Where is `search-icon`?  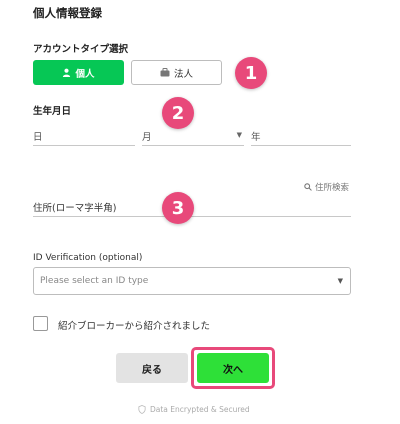
search-icon is located at coordinates (308, 187).